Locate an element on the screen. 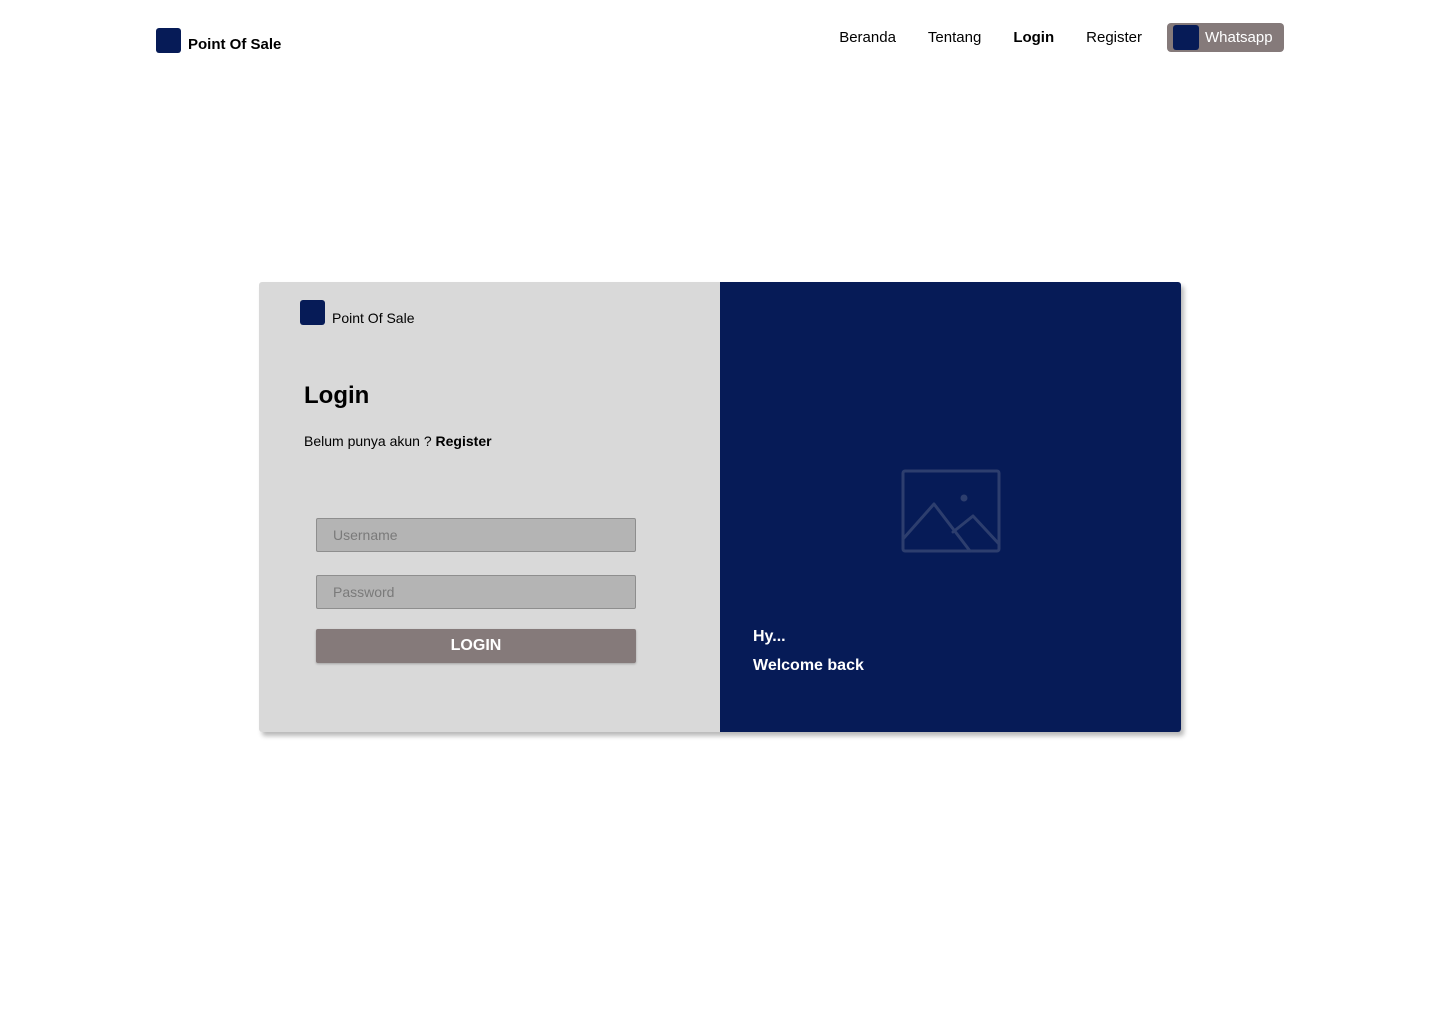  login-button: LOGIN is located at coordinates (476, 646).